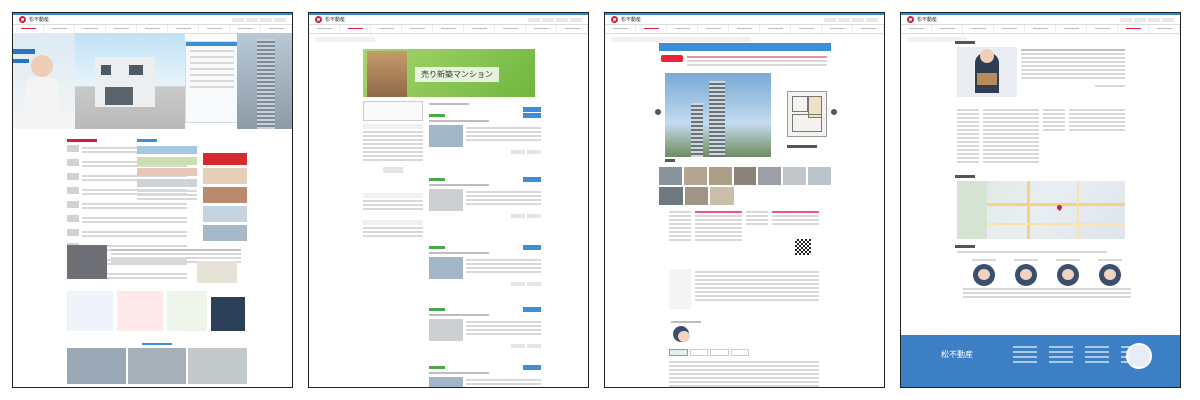  I want to click on staff-list, so click(1047, 279).